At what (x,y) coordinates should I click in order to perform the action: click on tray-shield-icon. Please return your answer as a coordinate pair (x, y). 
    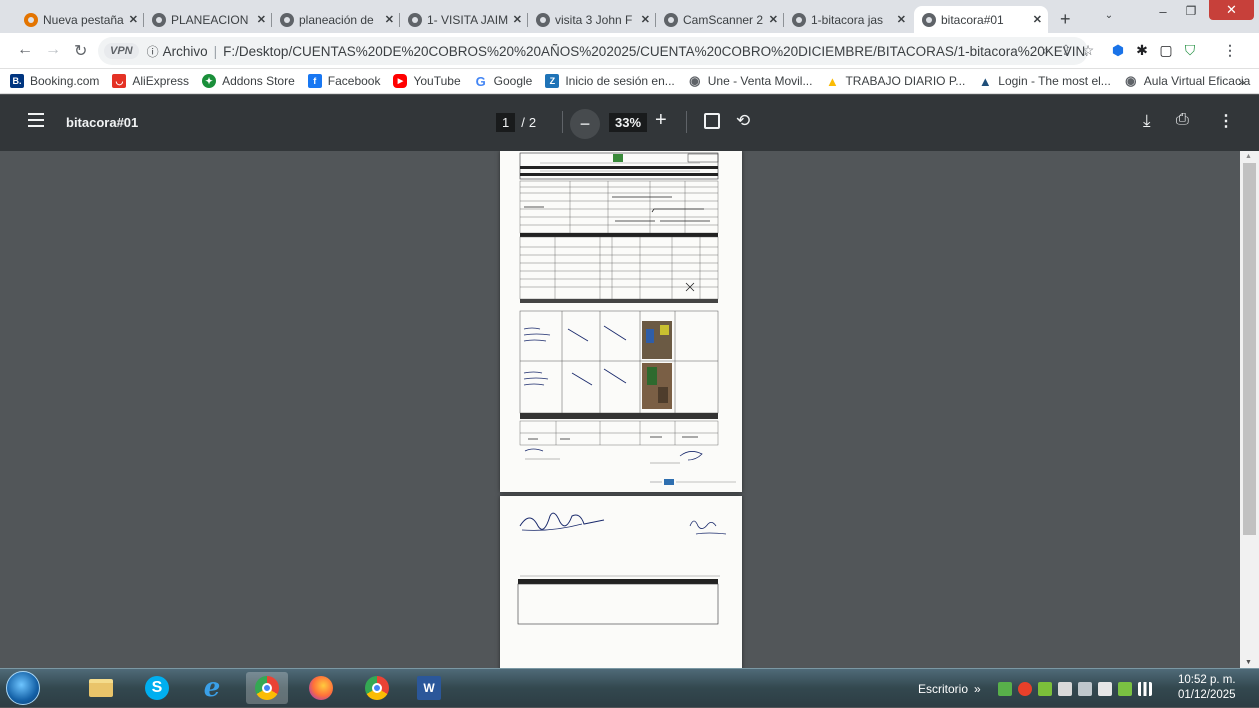
    Looking at the image, I should click on (1124, 688).